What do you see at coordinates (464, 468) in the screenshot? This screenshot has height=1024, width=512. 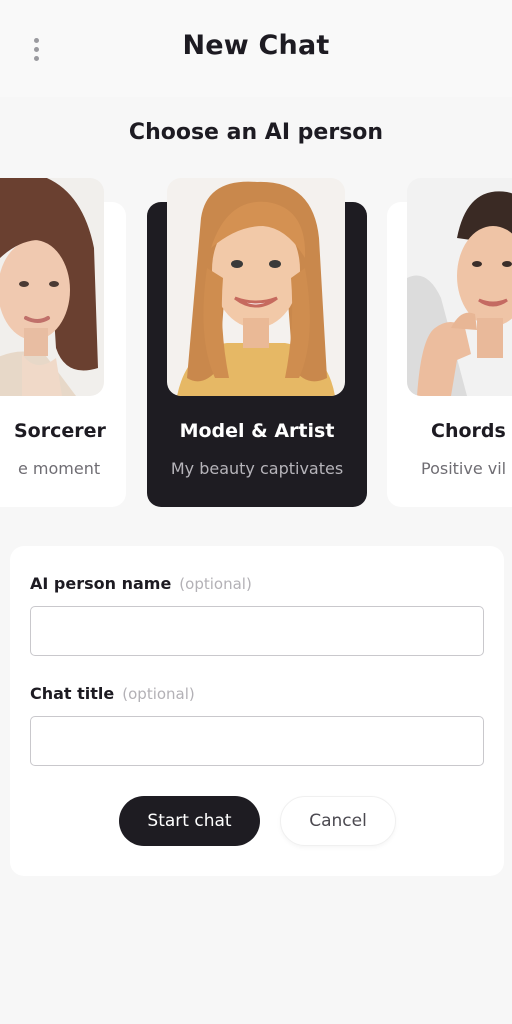 I see `persona-description: Positive vil` at bounding box center [464, 468].